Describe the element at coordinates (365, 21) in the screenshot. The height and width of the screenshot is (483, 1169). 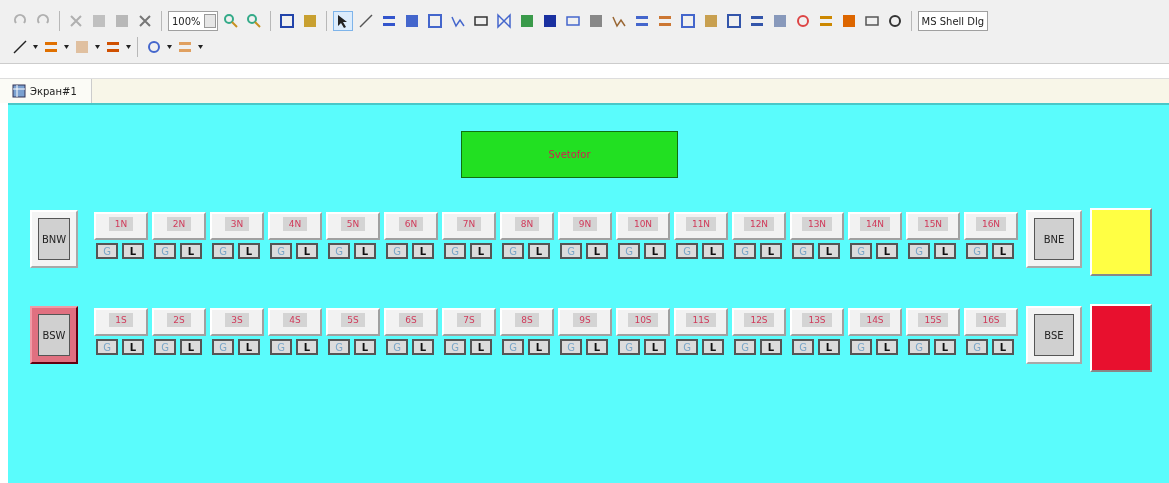
I see `line-icon` at that location.